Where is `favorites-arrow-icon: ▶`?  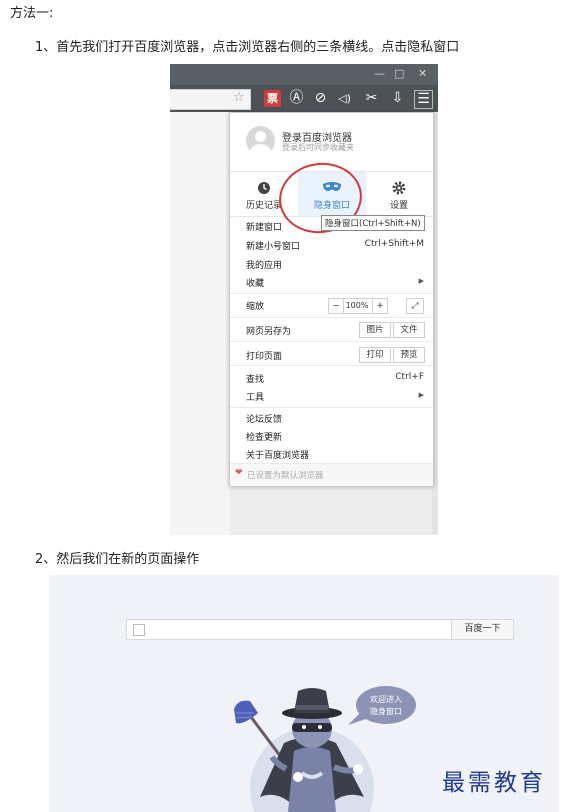
favorites-arrow-icon: ▶ is located at coordinates (421, 281).